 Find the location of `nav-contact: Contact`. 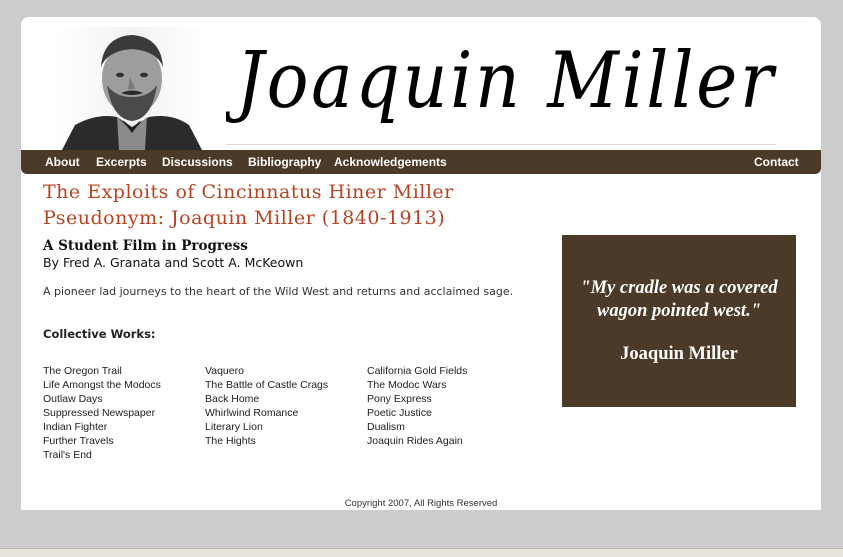

nav-contact: Contact is located at coordinates (776, 162).